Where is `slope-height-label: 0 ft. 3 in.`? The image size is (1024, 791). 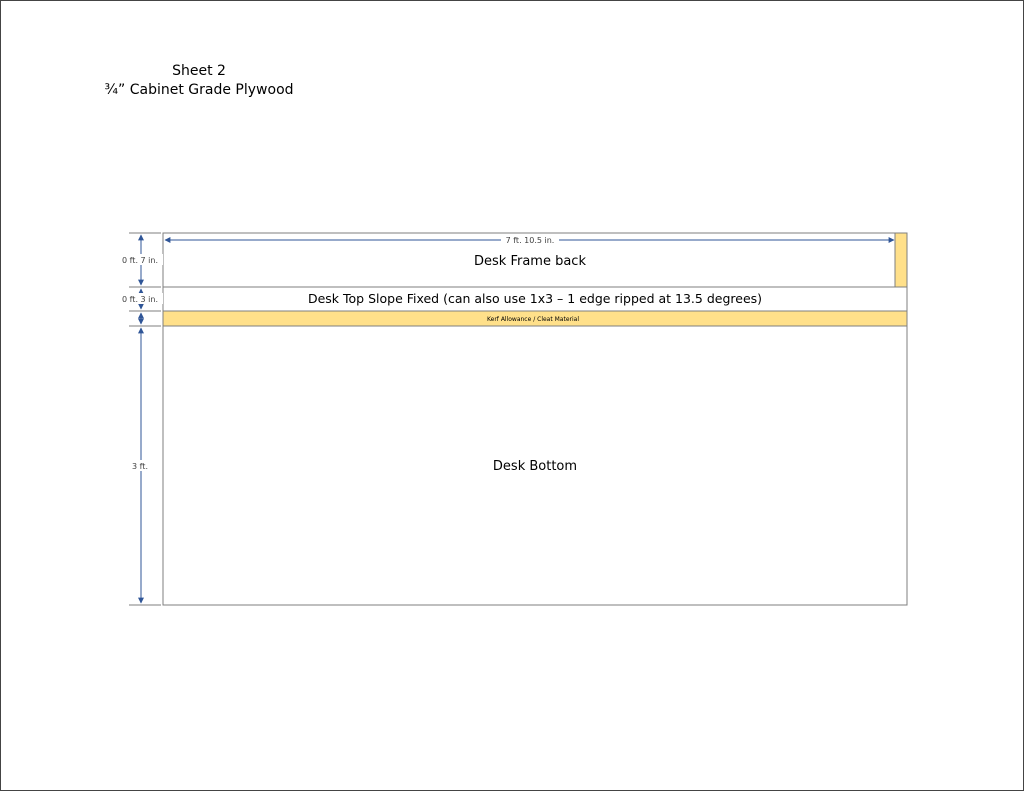 slope-height-label: 0 ft. 3 in. is located at coordinates (140, 299).